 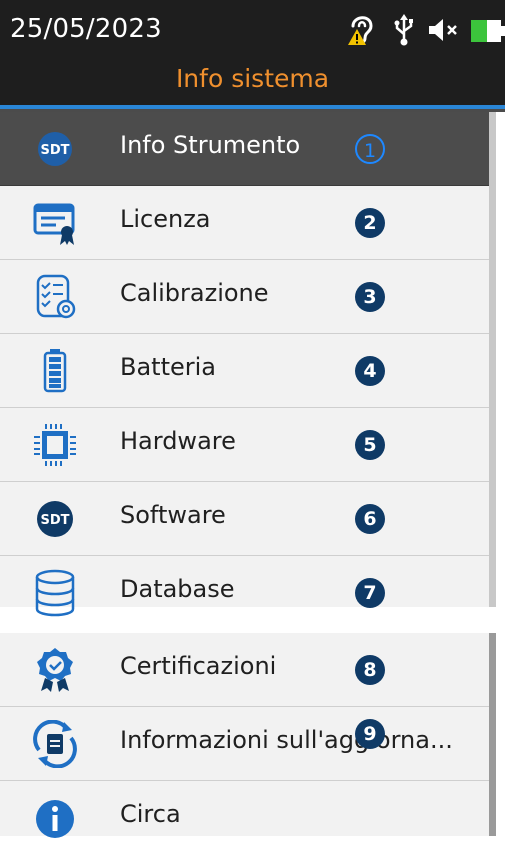 What do you see at coordinates (55, 744) in the screenshot?
I see `update-document-icon` at bounding box center [55, 744].